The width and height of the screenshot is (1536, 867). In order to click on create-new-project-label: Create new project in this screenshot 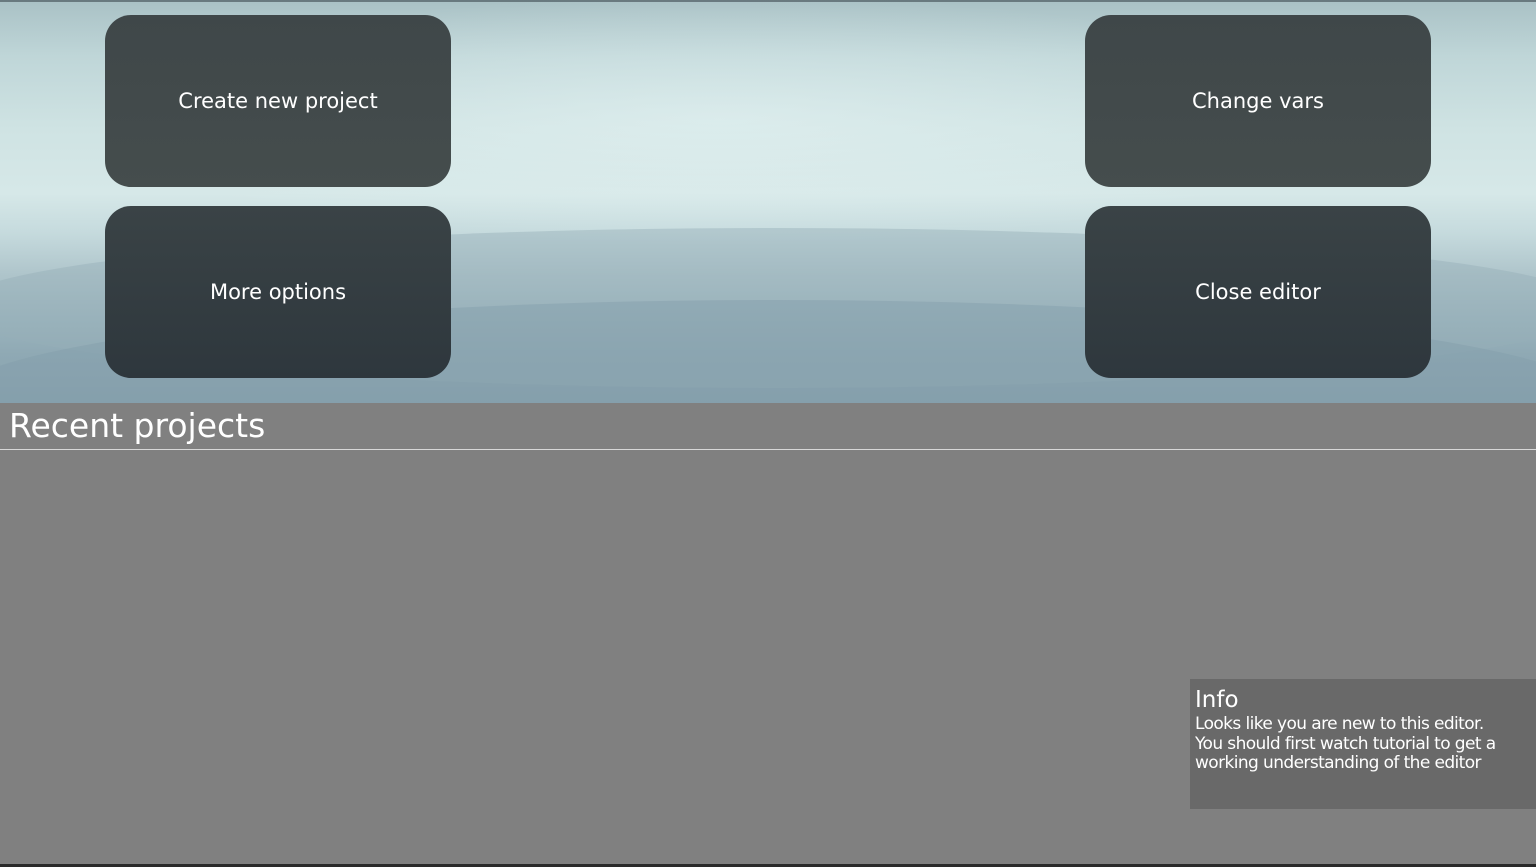, I will do `click(278, 101)`.